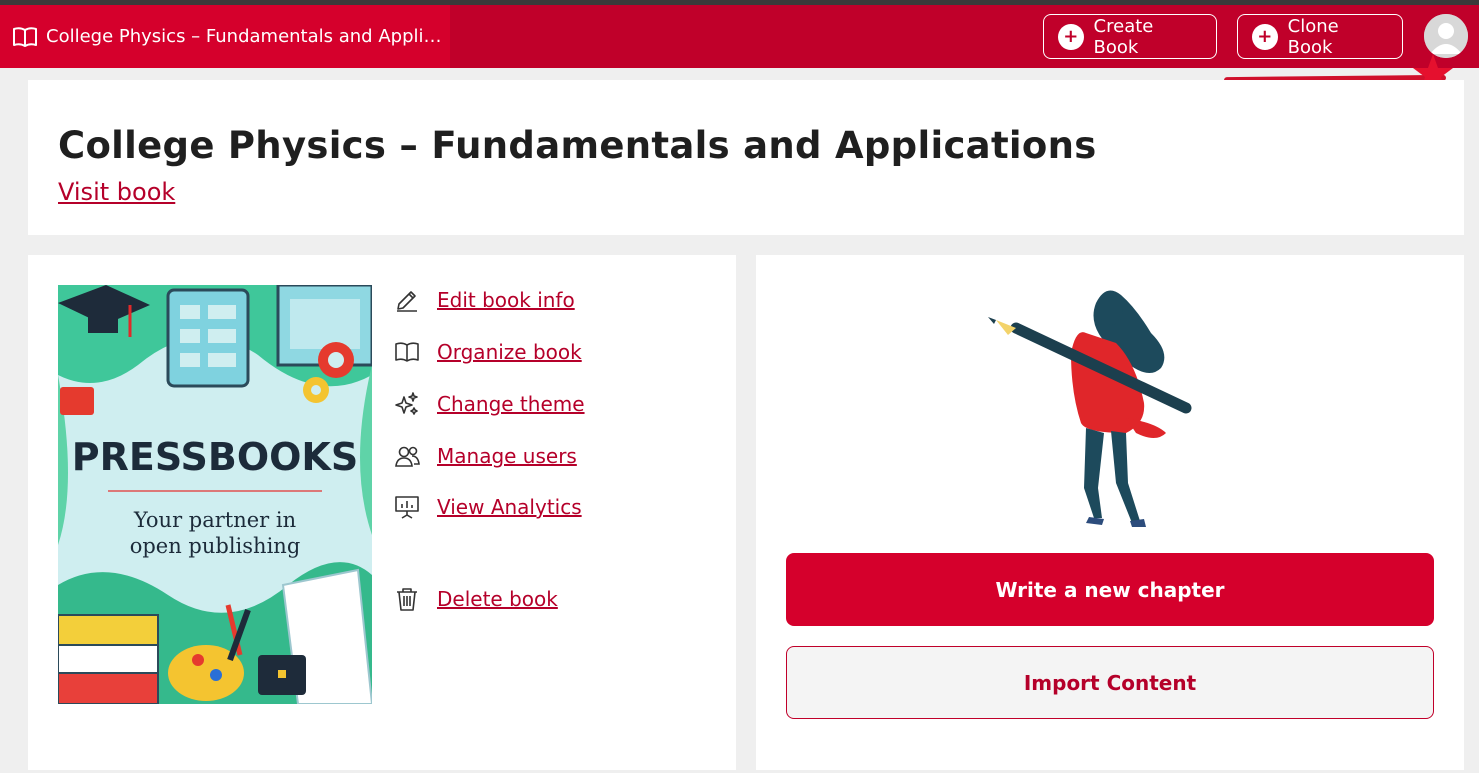  I want to click on pencil-edit-icon, so click(407, 300).